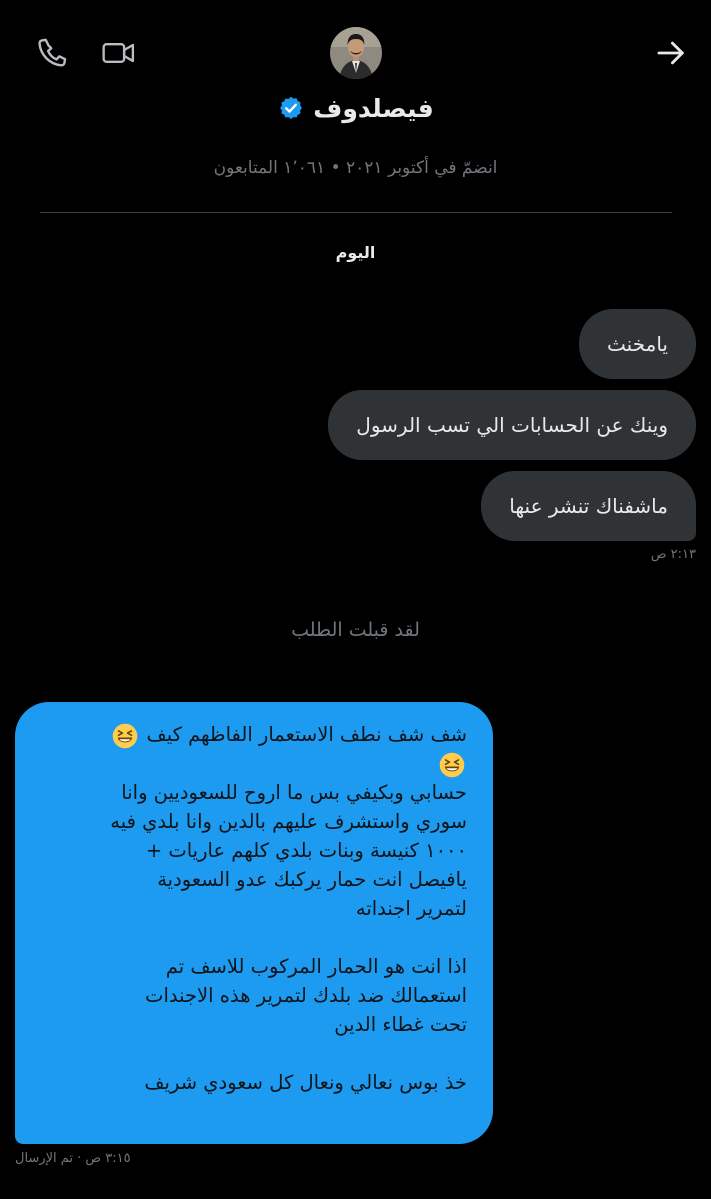 The height and width of the screenshot is (1199, 711). I want to click on profile-meta: انضمّ في أكتوبر ٢٠٢١ • ١٬٠٦١ المتابعون, so click(355, 168).